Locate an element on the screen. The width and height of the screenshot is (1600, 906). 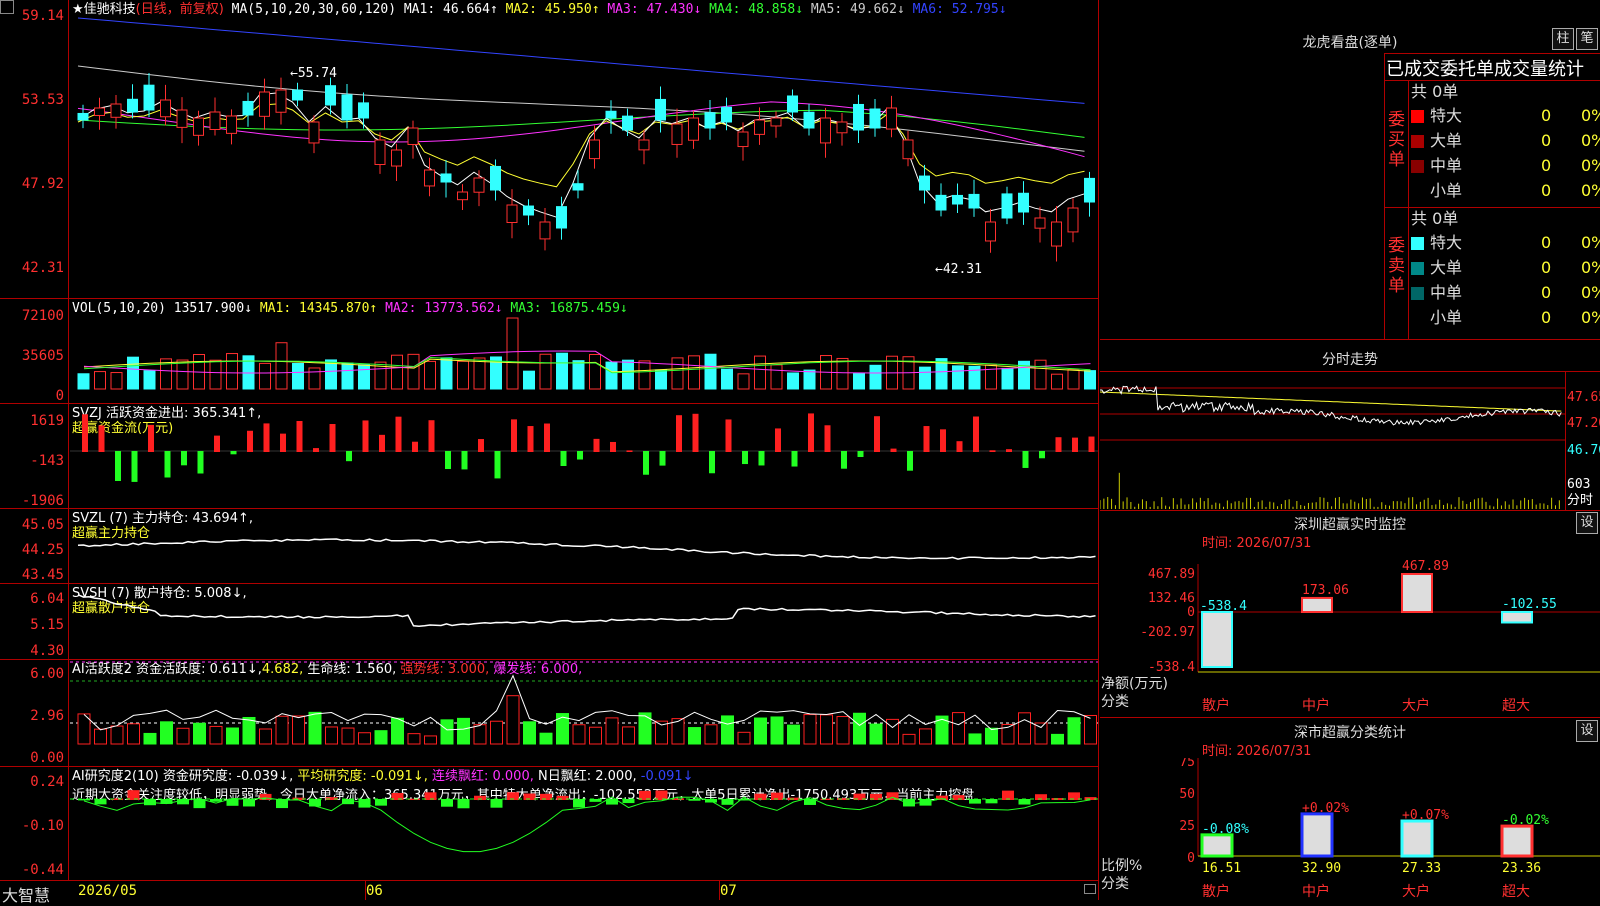
svzj-chart is located at coordinates (584, 456).